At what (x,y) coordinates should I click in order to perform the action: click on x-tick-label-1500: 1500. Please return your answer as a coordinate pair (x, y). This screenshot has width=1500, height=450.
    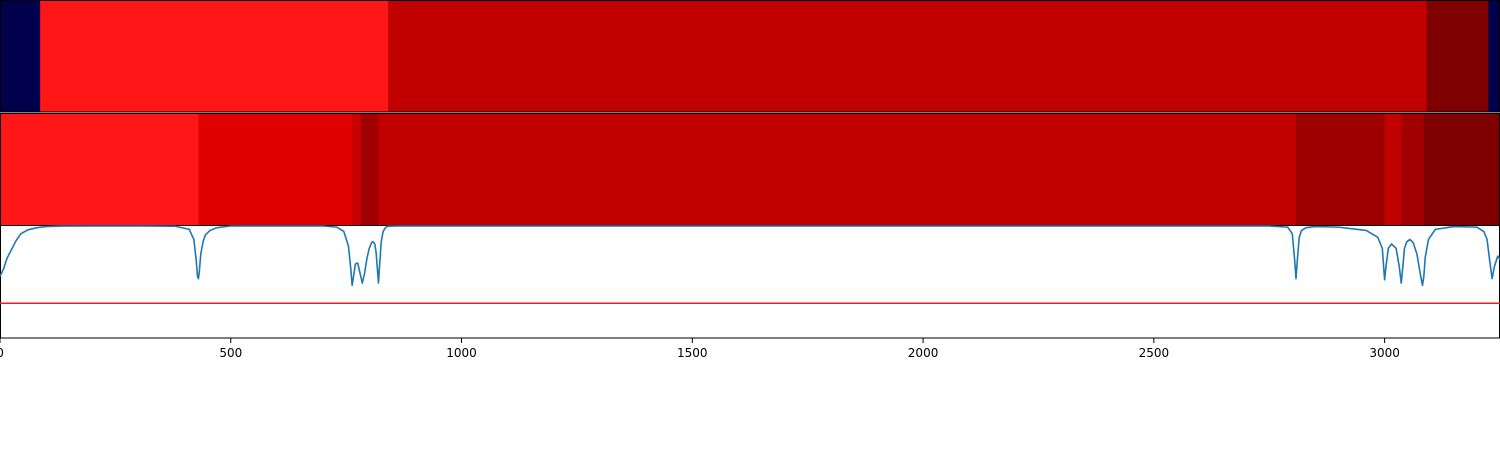
    Looking at the image, I should click on (692, 353).